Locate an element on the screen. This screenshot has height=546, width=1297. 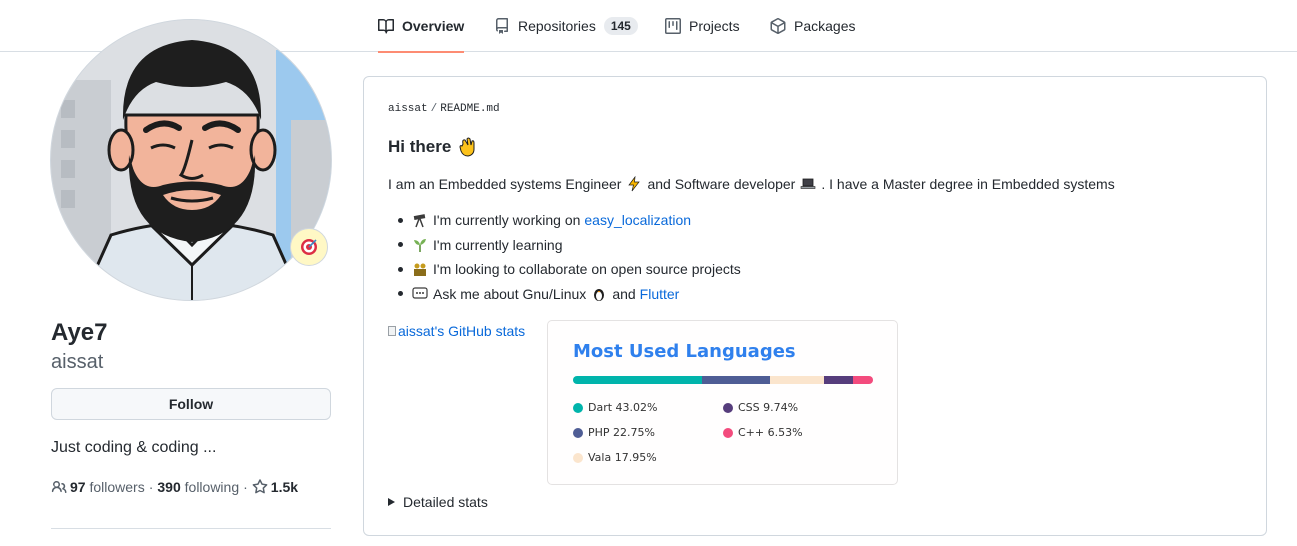
card-title: Most Used Languages is located at coordinates (684, 351).